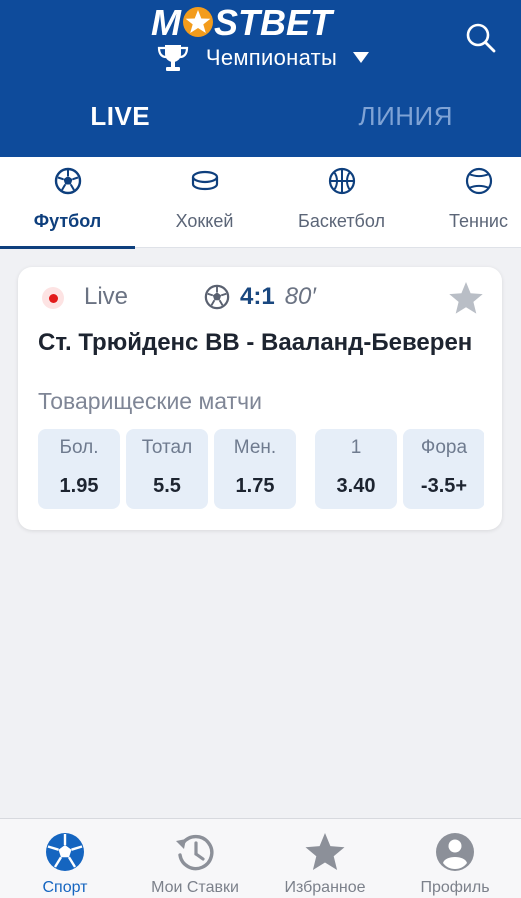 This screenshot has width=521, height=898. What do you see at coordinates (150, 401) in the screenshot?
I see `league-name: Товарищеские матчи` at bounding box center [150, 401].